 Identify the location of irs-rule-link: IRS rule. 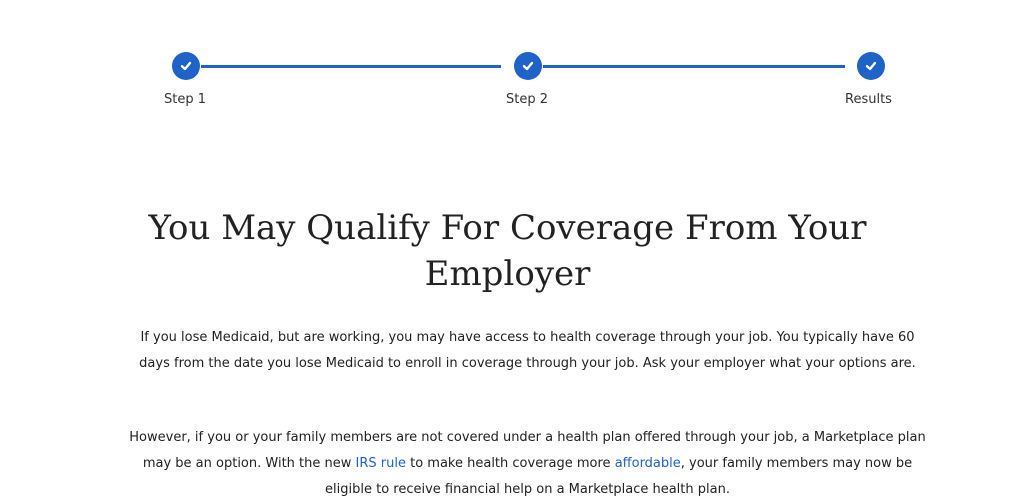
(381, 463).